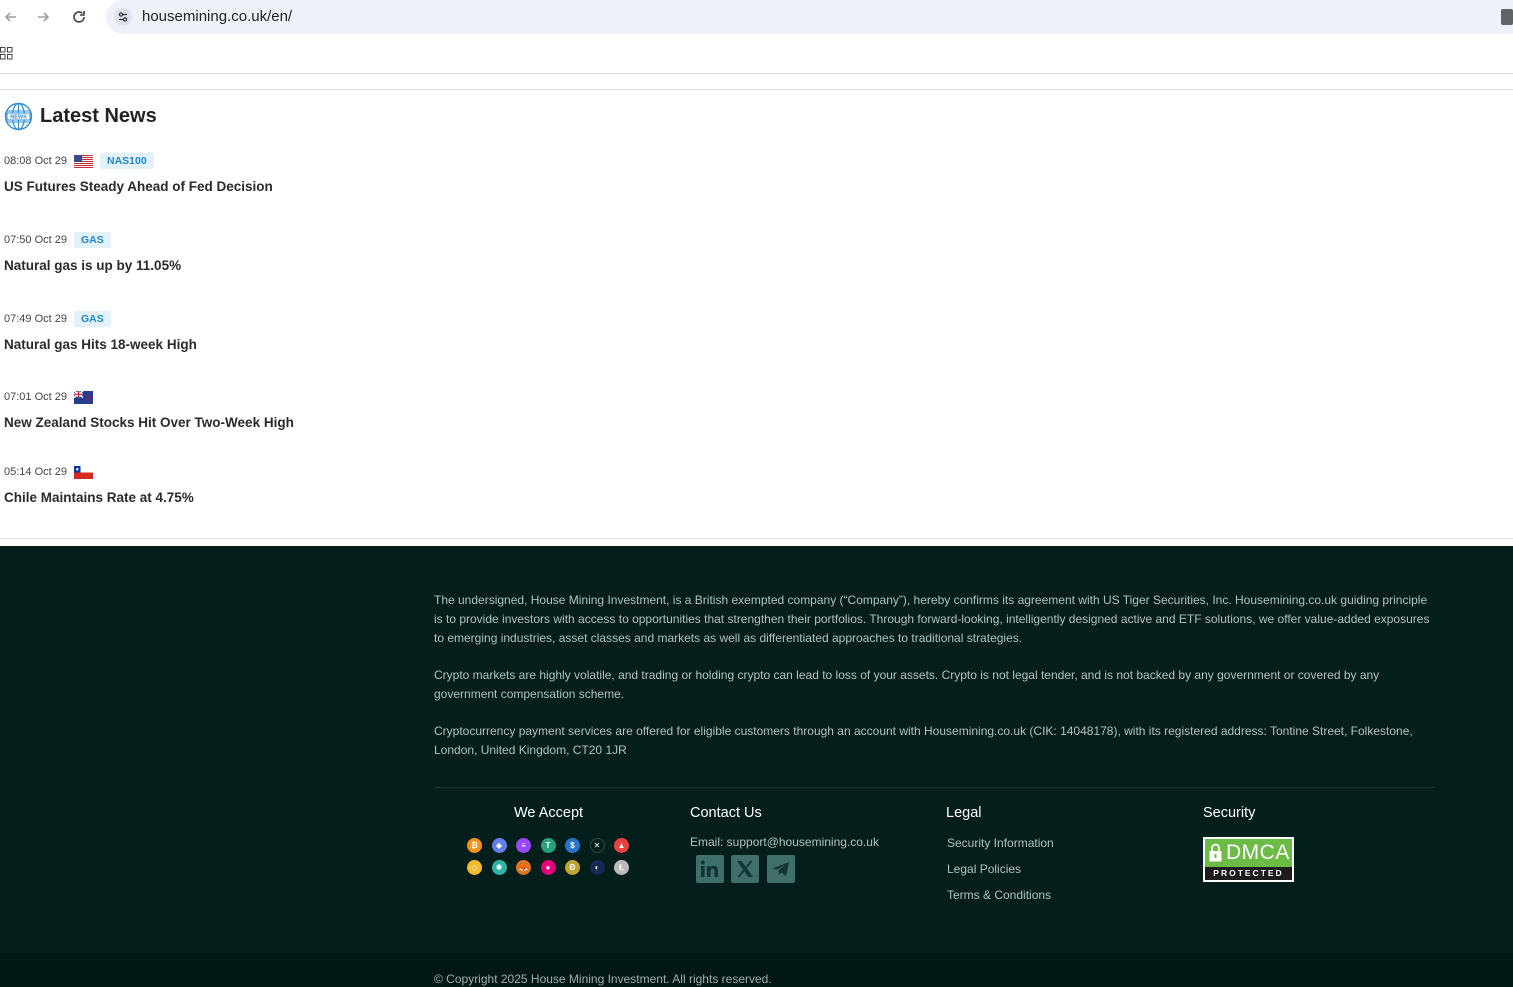 Image resolution: width=1513 pixels, height=987 pixels. Describe the element at coordinates (35, 161) in the screenshot. I see `news-time: 08:08 Oct 29` at that location.